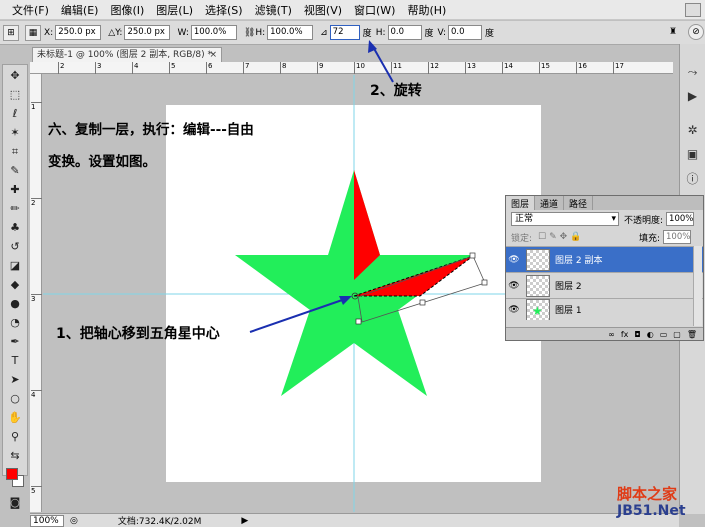 The height and width of the screenshot is (527, 705). Describe the element at coordinates (693, 72) in the screenshot. I see `history-panel-icon: ⤳` at that location.